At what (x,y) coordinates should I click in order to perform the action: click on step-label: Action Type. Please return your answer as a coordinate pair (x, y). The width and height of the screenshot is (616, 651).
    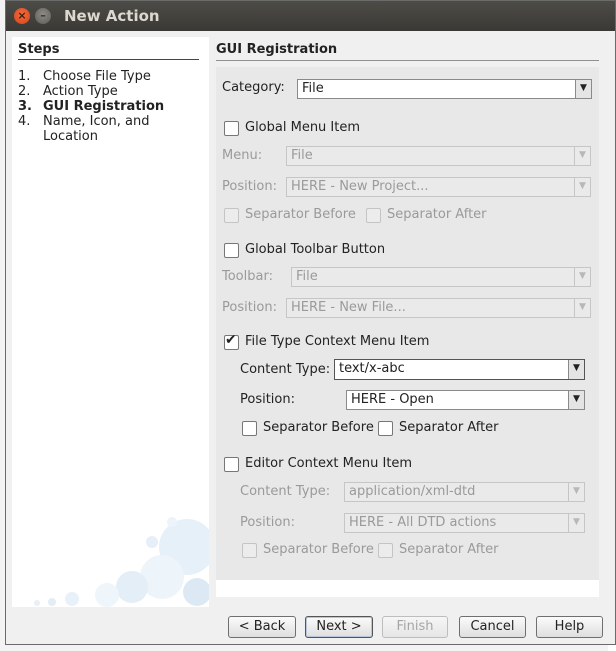
    Looking at the image, I should click on (80, 91).